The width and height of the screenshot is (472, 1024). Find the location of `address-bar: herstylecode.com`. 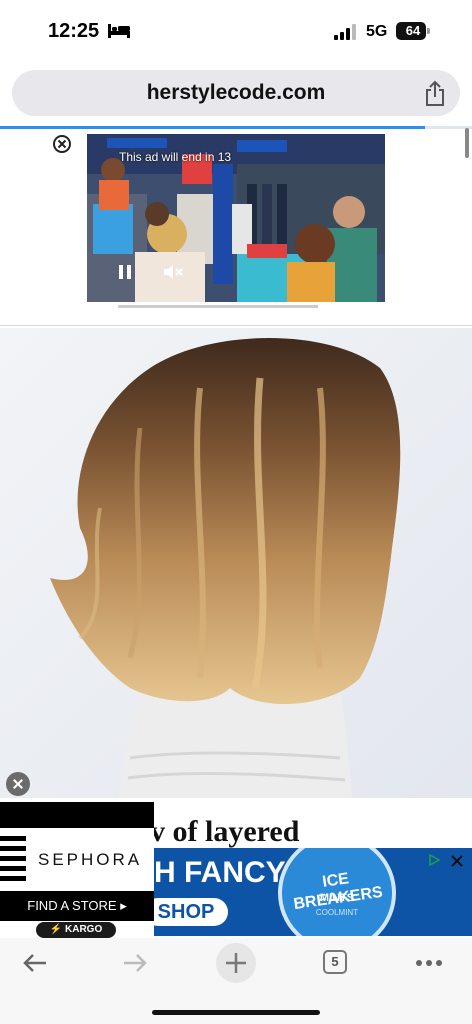

address-bar: herstylecode.com is located at coordinates (236, 93).